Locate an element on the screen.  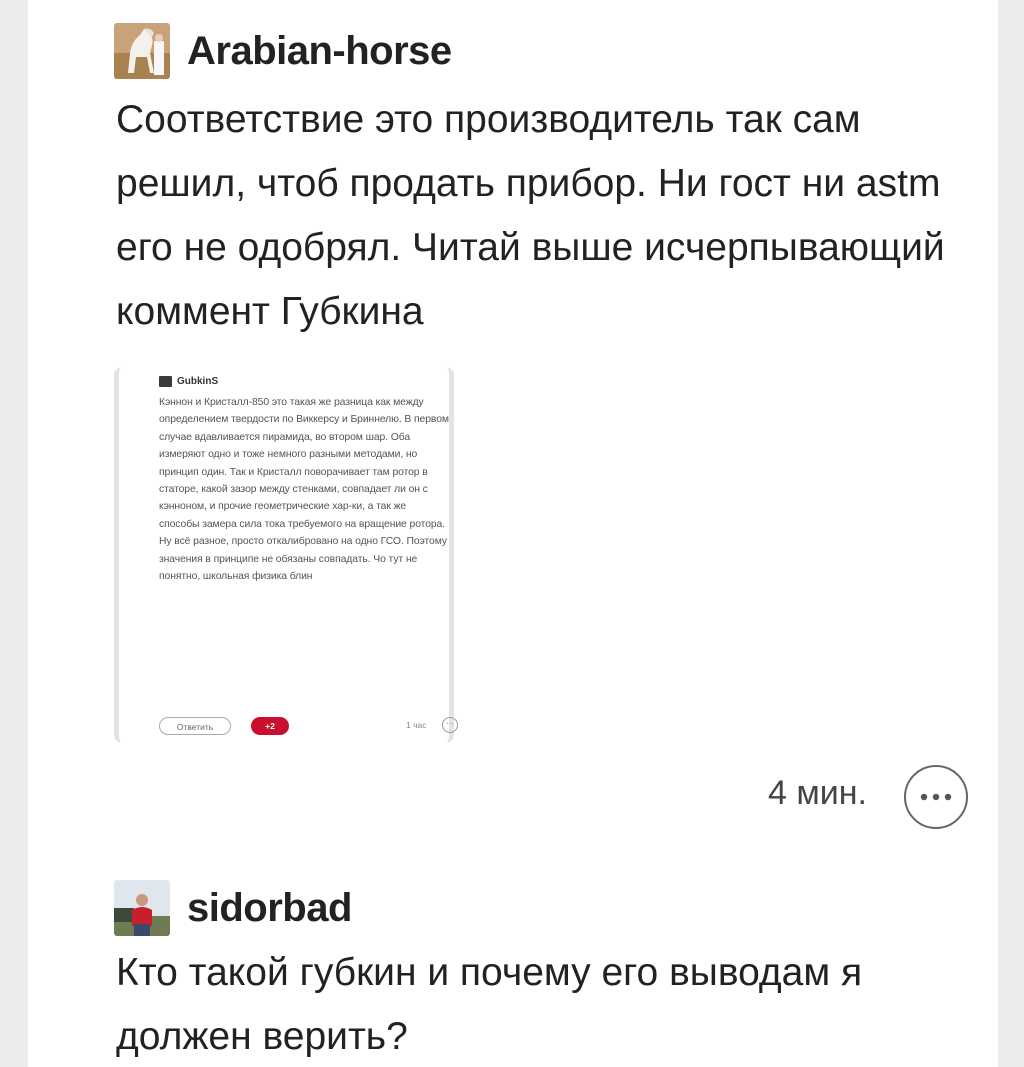
embedded-reply-button: Ответить is located at coordinates (195, 726).